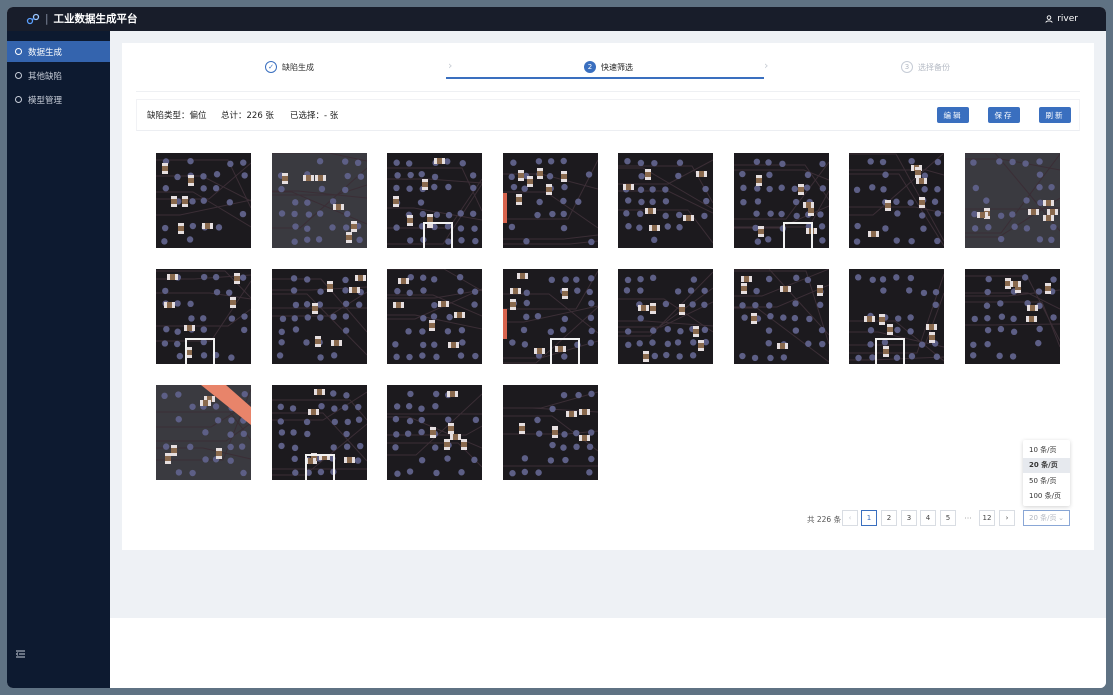 The width and height of the screenshot is (1113, 695). What do you see at coordinates (934, 67) in the screenshot?
I see `step-label: 选择备份` at bounding box center [934, 67].